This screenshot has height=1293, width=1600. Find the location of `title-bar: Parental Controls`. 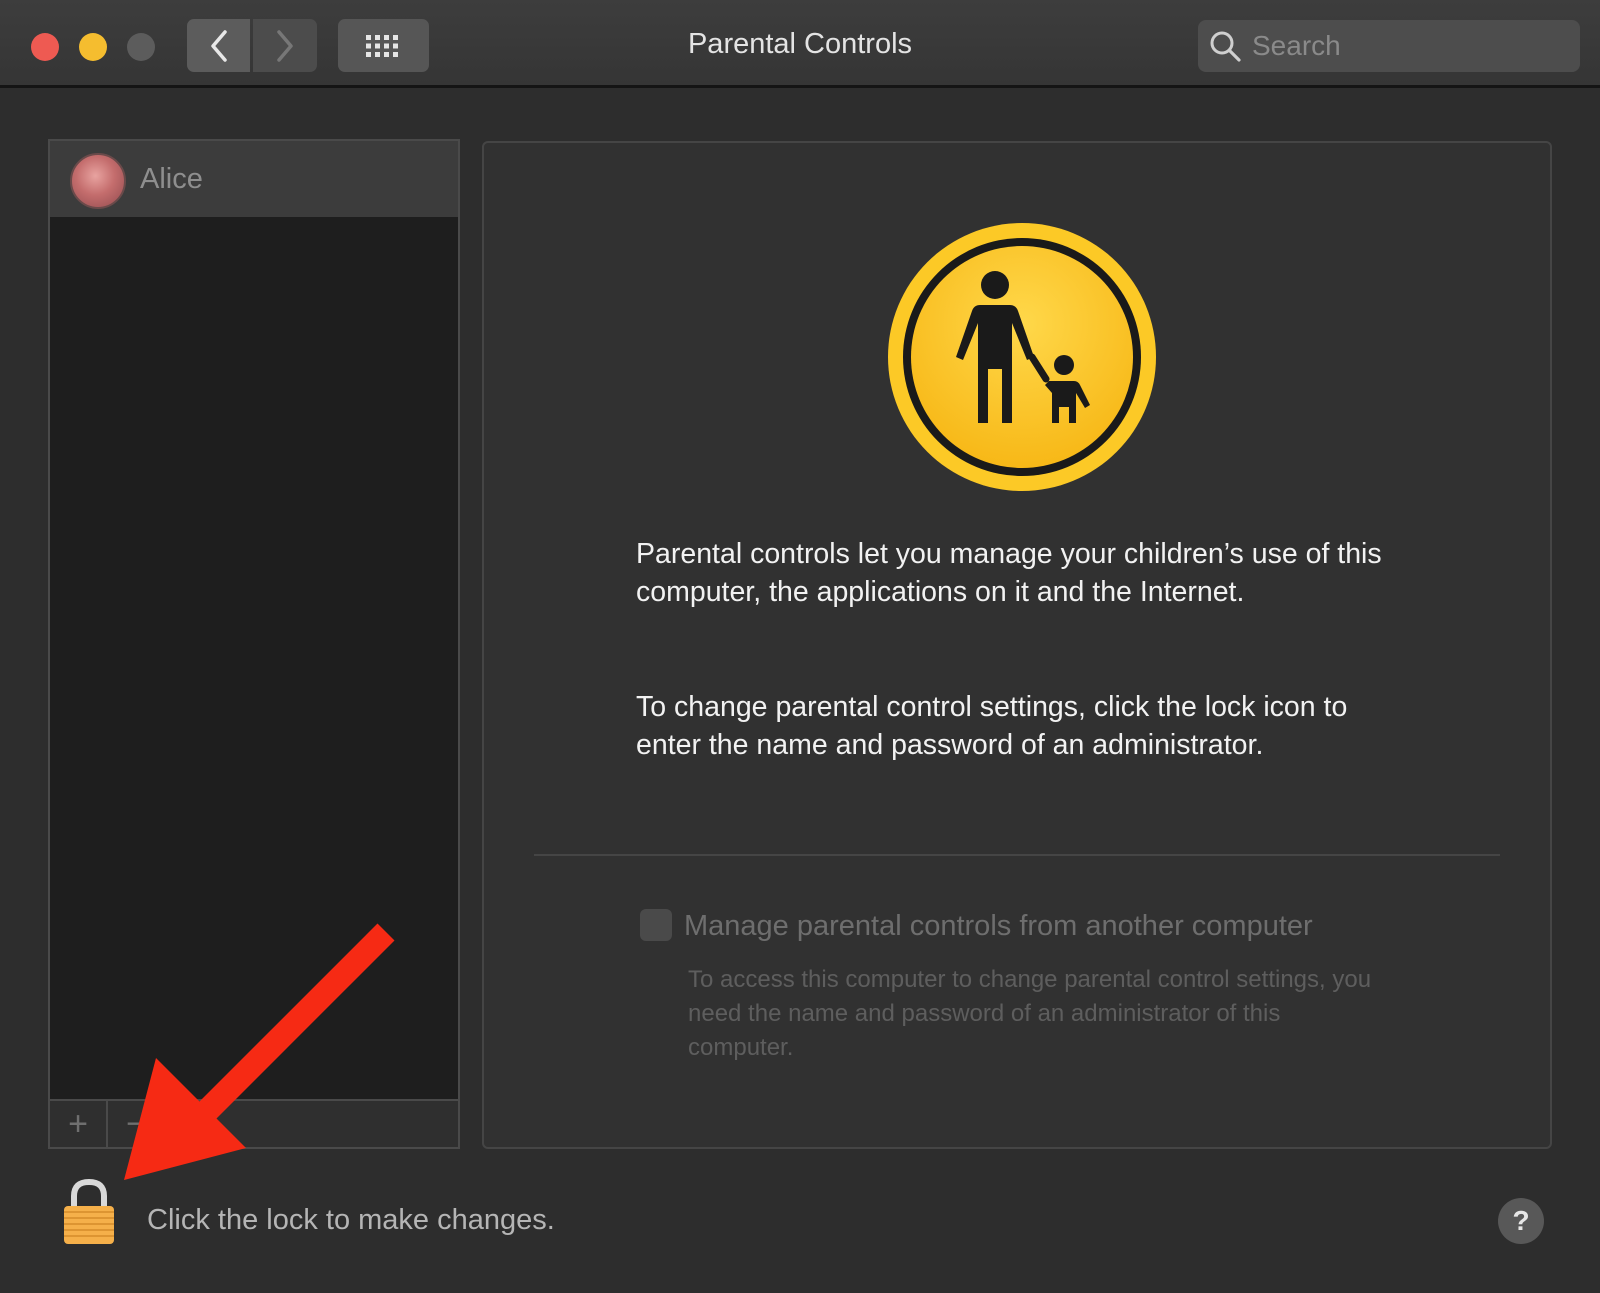

title-bar: Parental Controls is located at coordinates (800, 44).